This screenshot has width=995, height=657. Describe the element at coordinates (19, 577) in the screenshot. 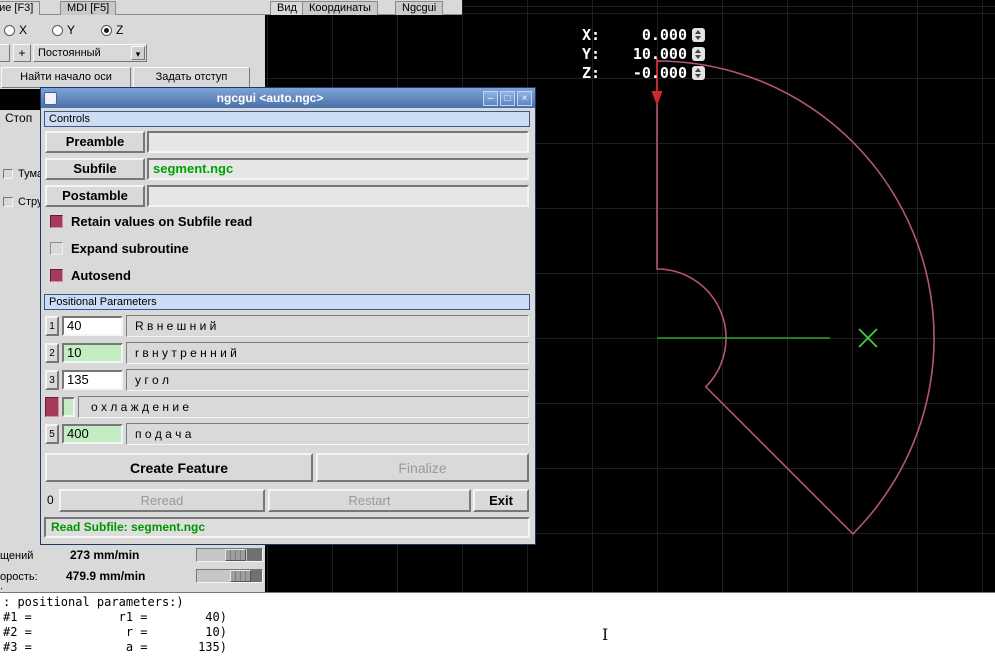

I see `velocity-label: орость:` at that location.